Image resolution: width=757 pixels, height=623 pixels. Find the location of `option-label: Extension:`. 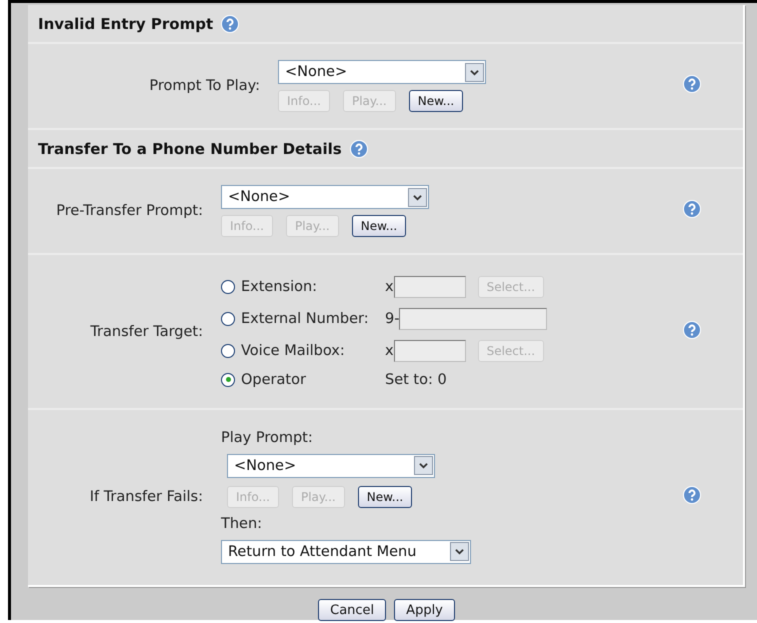

option-label: Extension: is located at coordinates (279, 286).